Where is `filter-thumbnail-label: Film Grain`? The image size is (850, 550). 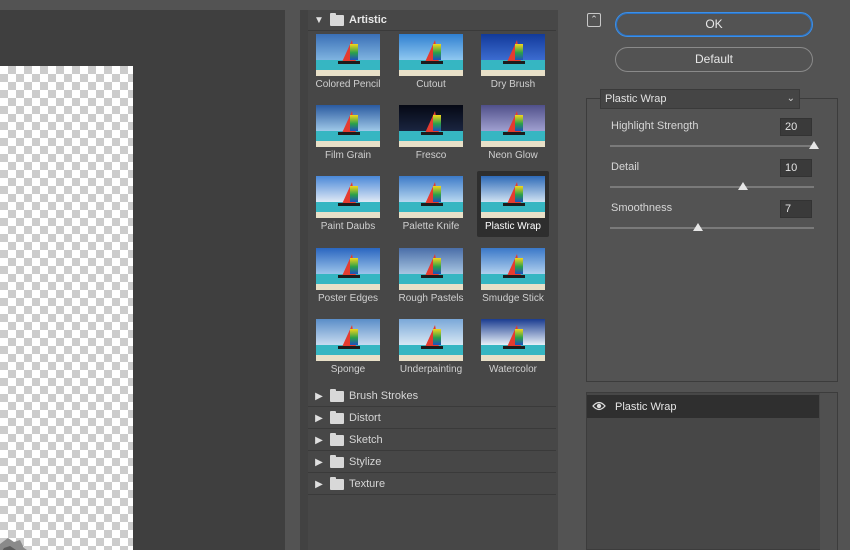
filter-thumbnail-label: Film Grain is located at coordinates (348, 155).